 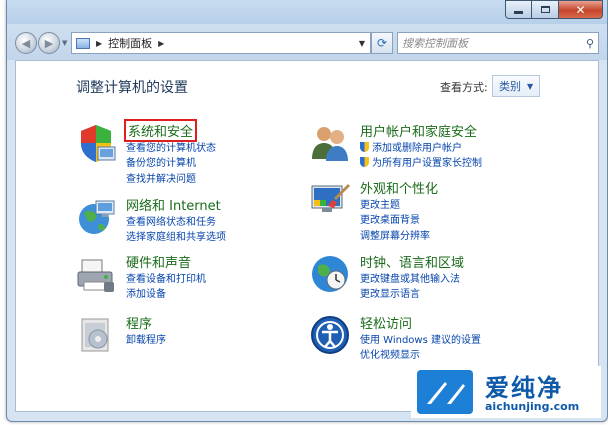 I want to click on link-add-remove-accounts: 添加或删除用户帐户, so click(x=411, y=146).